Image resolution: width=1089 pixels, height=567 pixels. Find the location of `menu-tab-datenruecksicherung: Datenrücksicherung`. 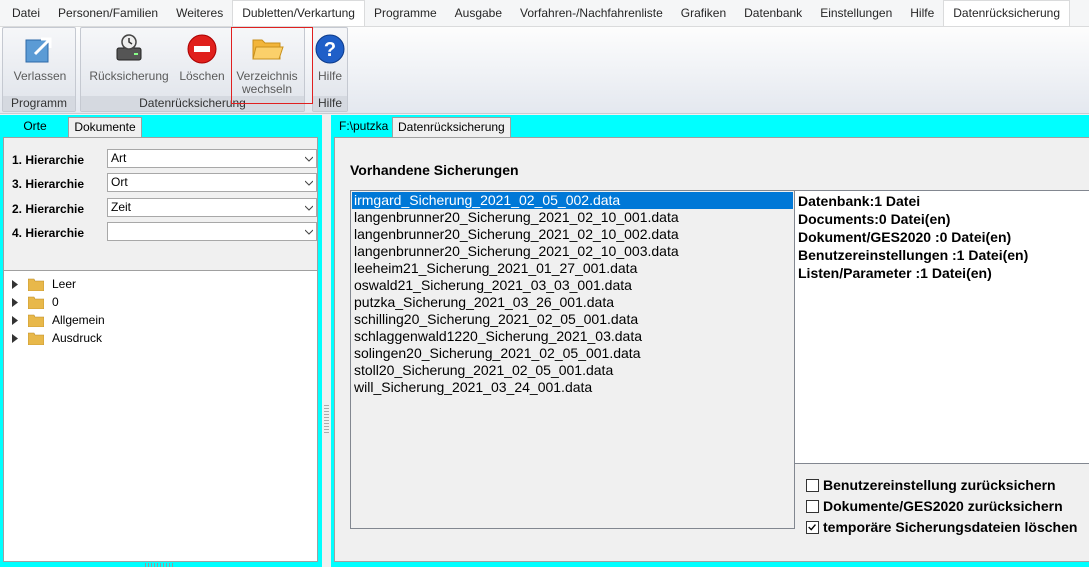

menu-tab-datenruecksicherung: Datenrücksicherung is located at coordinates (1006, 13).